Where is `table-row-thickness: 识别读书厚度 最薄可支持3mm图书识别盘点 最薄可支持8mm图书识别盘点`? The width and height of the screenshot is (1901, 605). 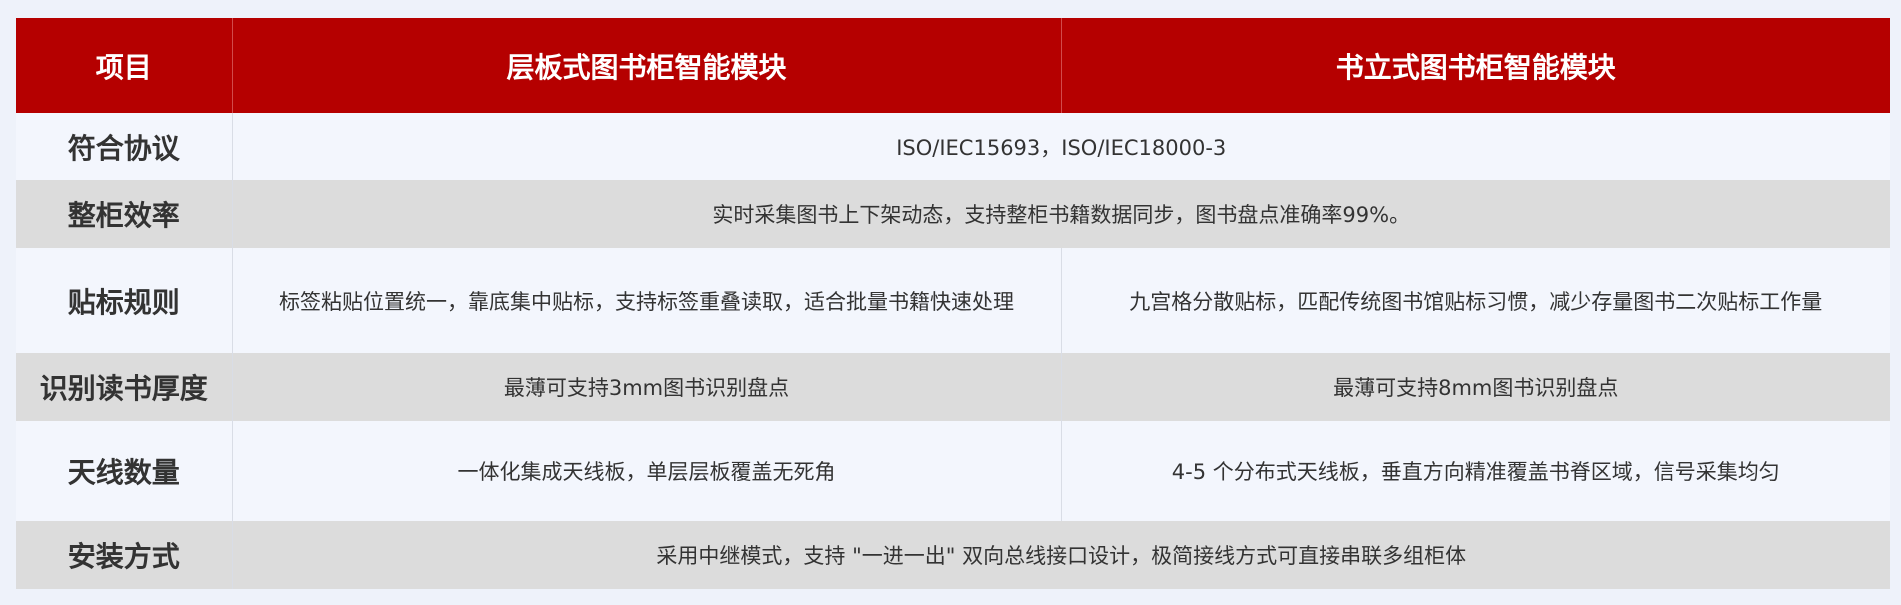 table-row-thickness: 识别读书厚度 最薄可支持3mm图书识别盘点 最薄可支持8mm图书识别盘点 is located at coordinates (953, 387).